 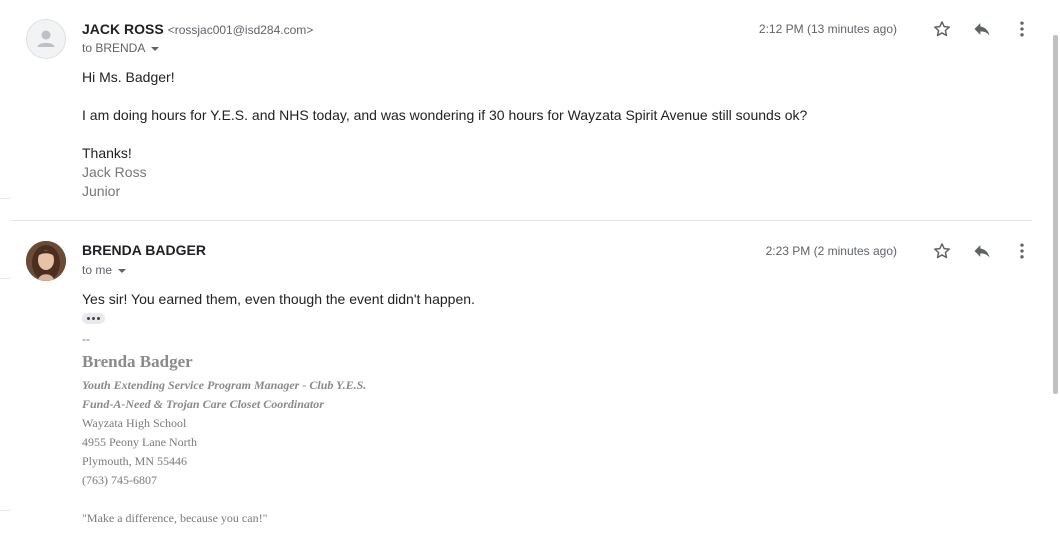 What do you see at coordinates (139, 442) in the screenshot?
I see `signature-address: 4955 Peony Lane North` at bounding box center [139, 442].